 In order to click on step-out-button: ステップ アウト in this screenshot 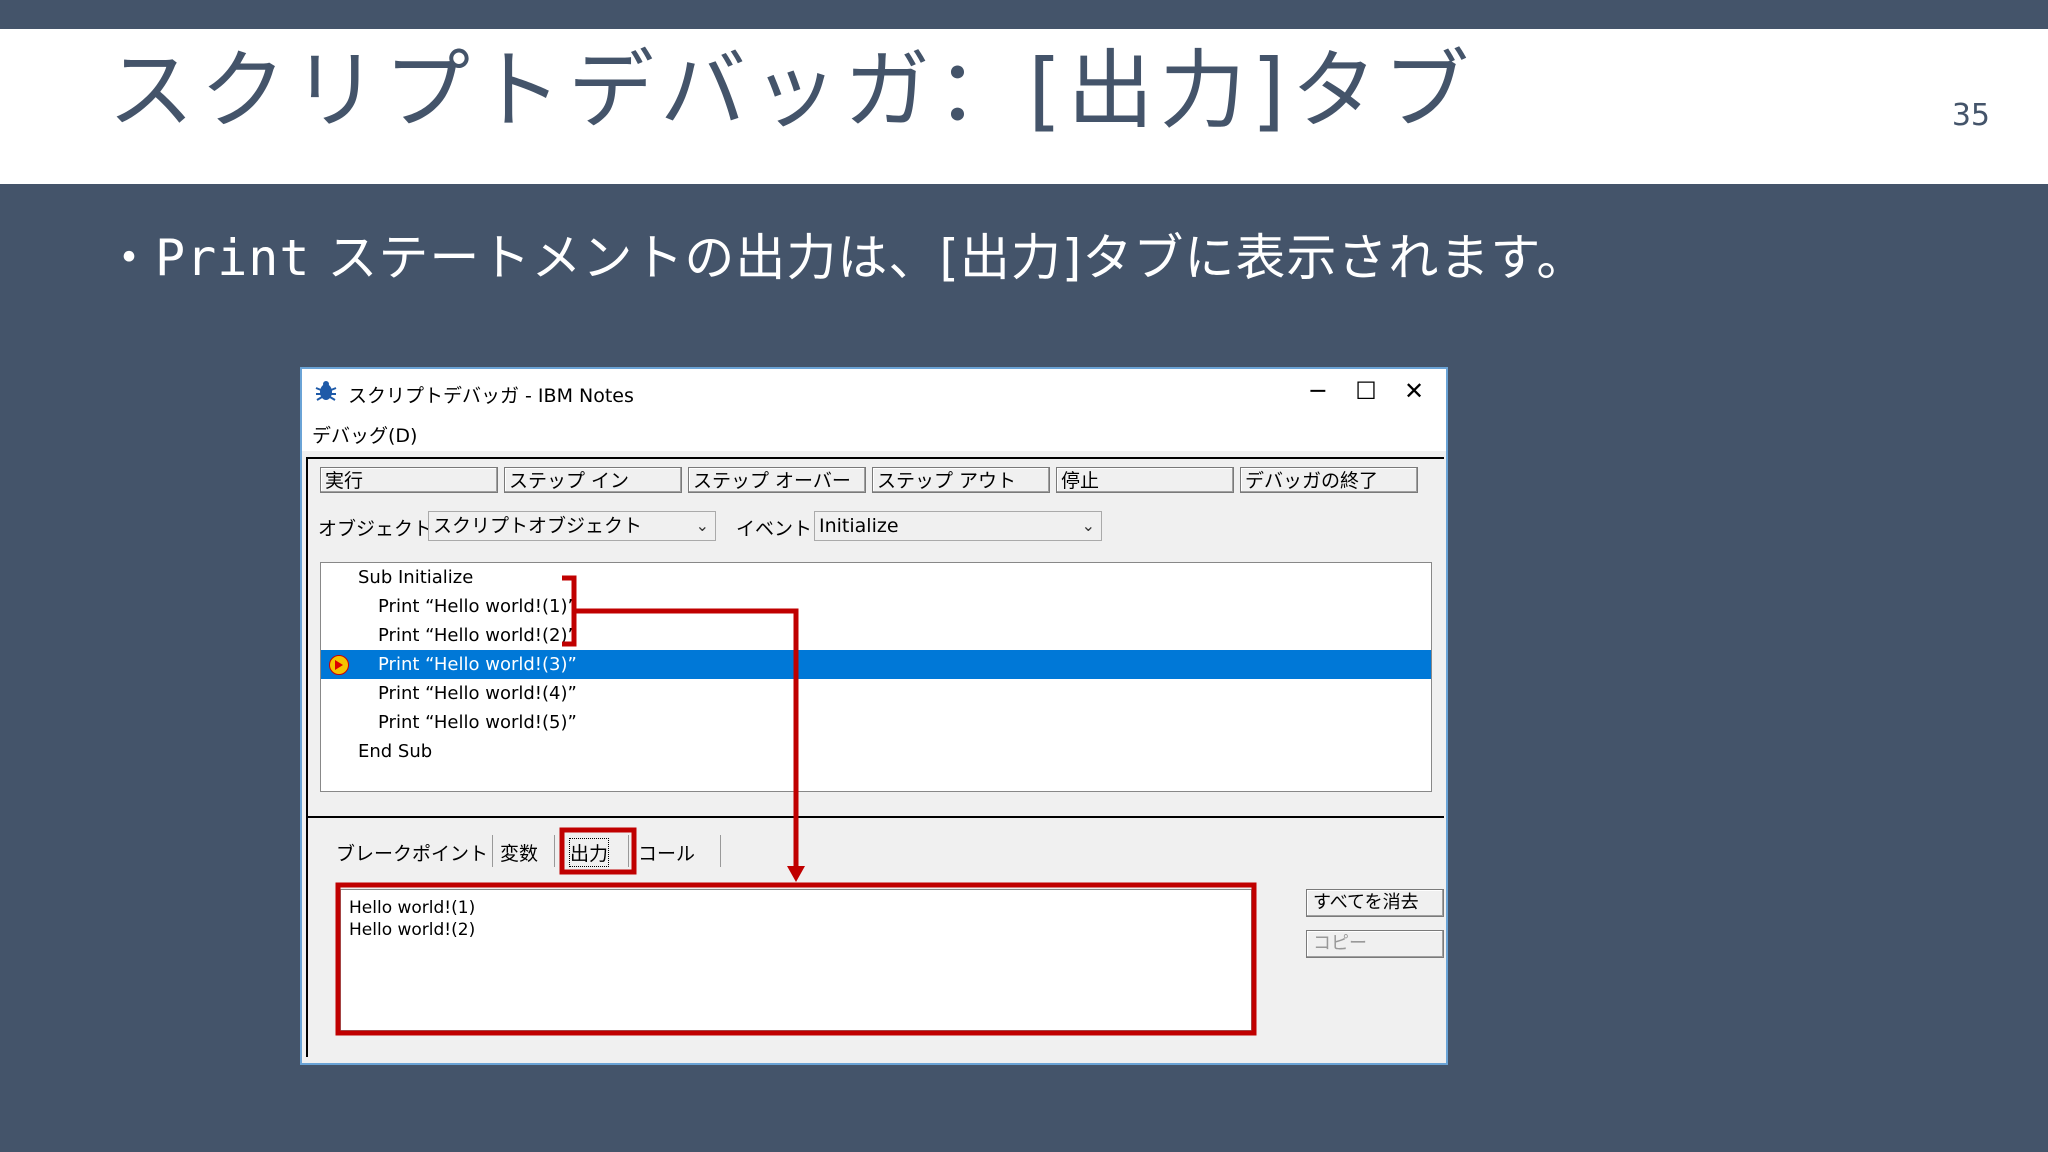, I will do `click(961, 480)`.